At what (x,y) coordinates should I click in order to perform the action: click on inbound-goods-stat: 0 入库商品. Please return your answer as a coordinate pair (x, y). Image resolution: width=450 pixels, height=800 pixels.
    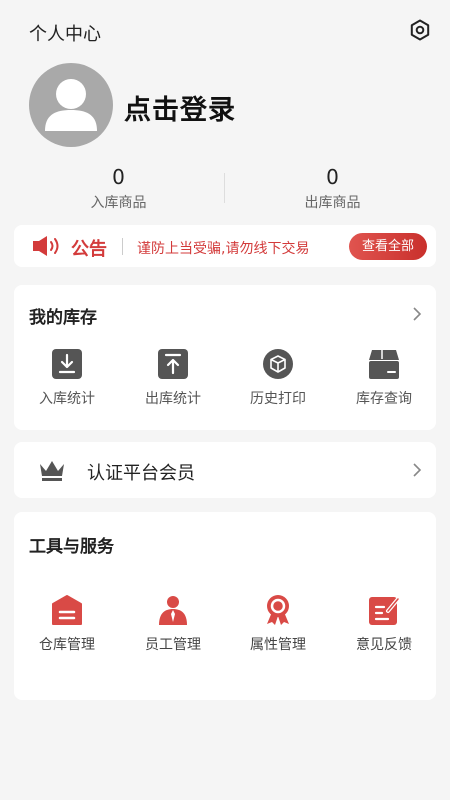
    Looking at the image, I should click on (118, 188).